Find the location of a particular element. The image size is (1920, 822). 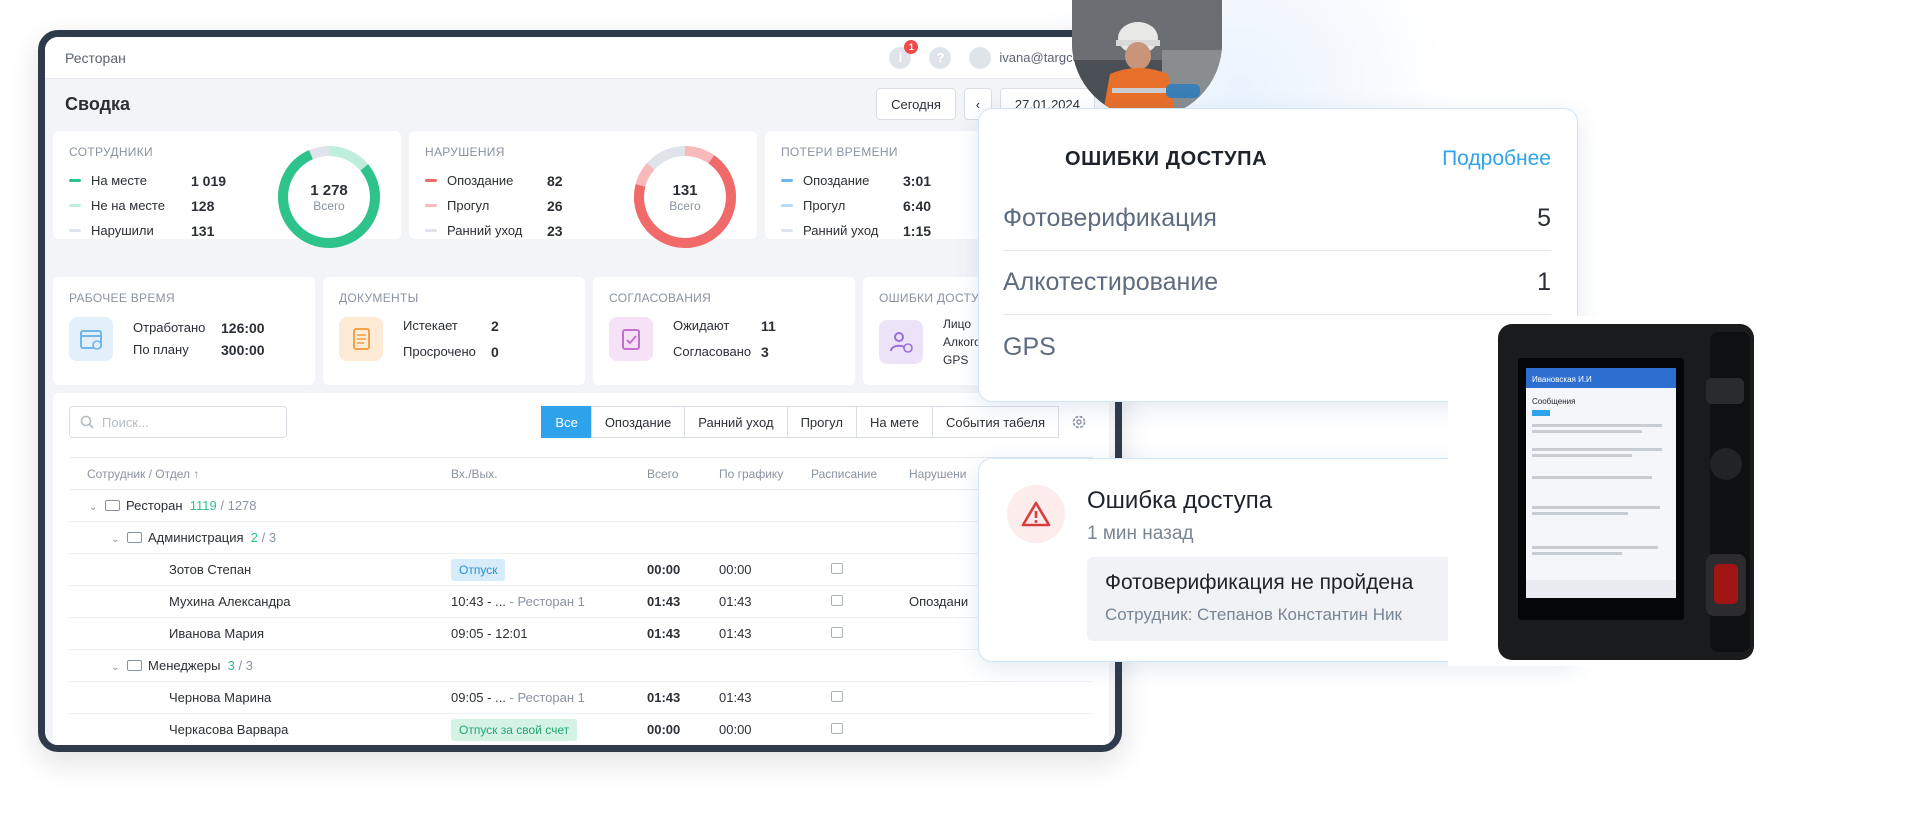

access-error-row: Фотоверификация 5 is located at coordinates (1277, 219).